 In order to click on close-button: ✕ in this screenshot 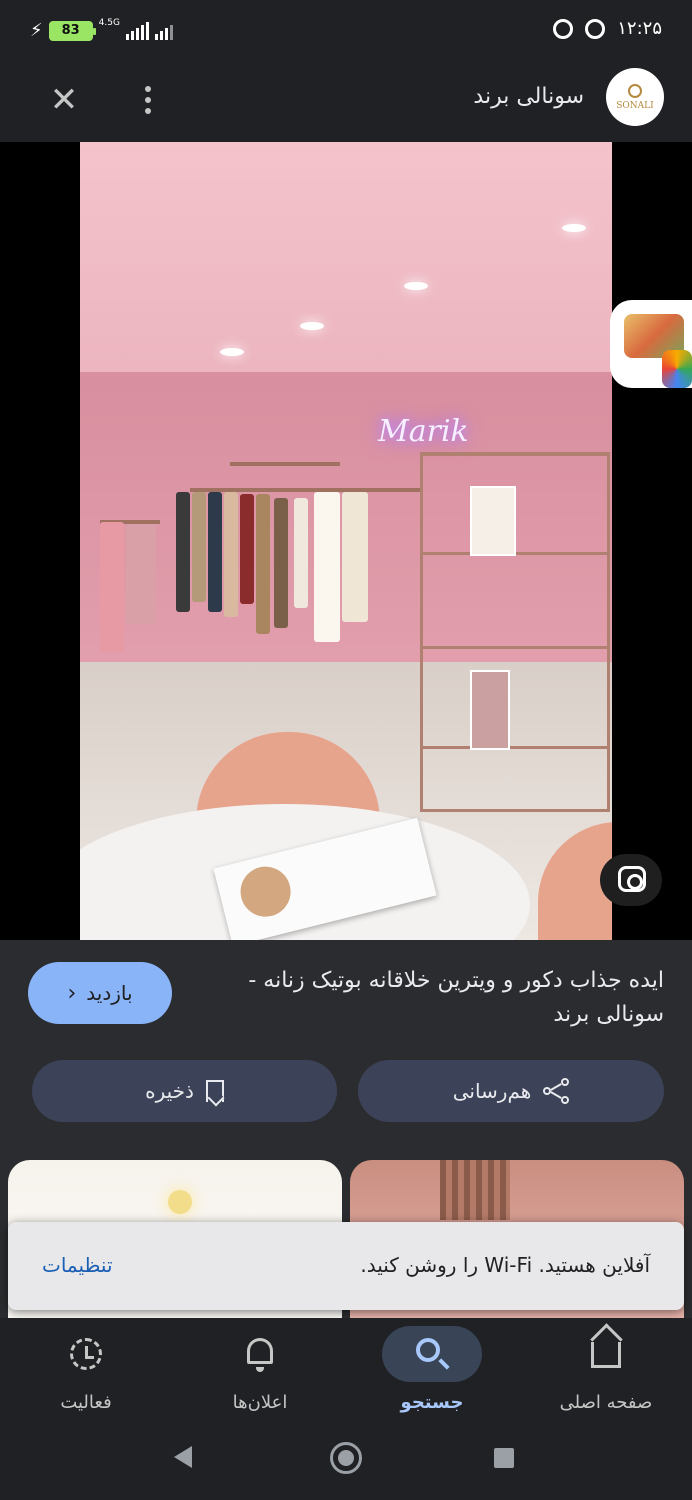, I will do `click(64, 100)`.